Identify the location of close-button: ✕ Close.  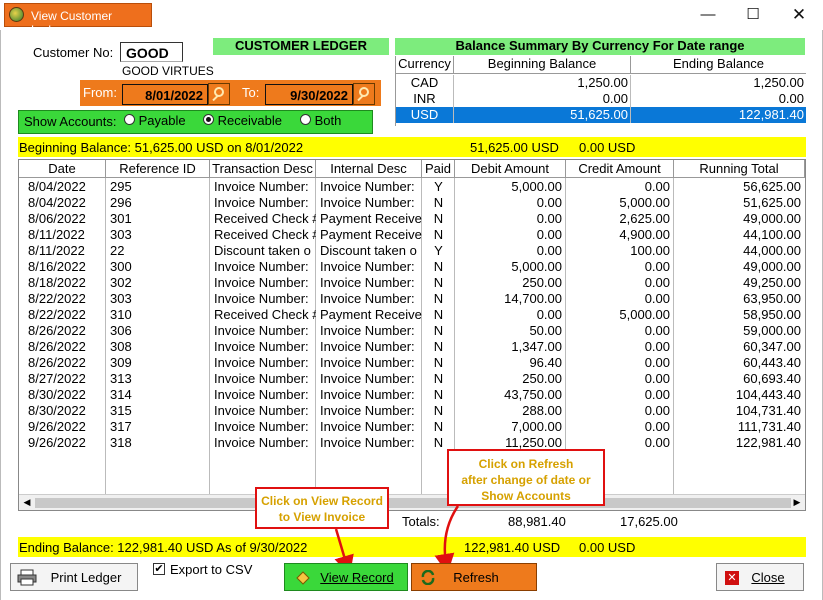
(760, 577).